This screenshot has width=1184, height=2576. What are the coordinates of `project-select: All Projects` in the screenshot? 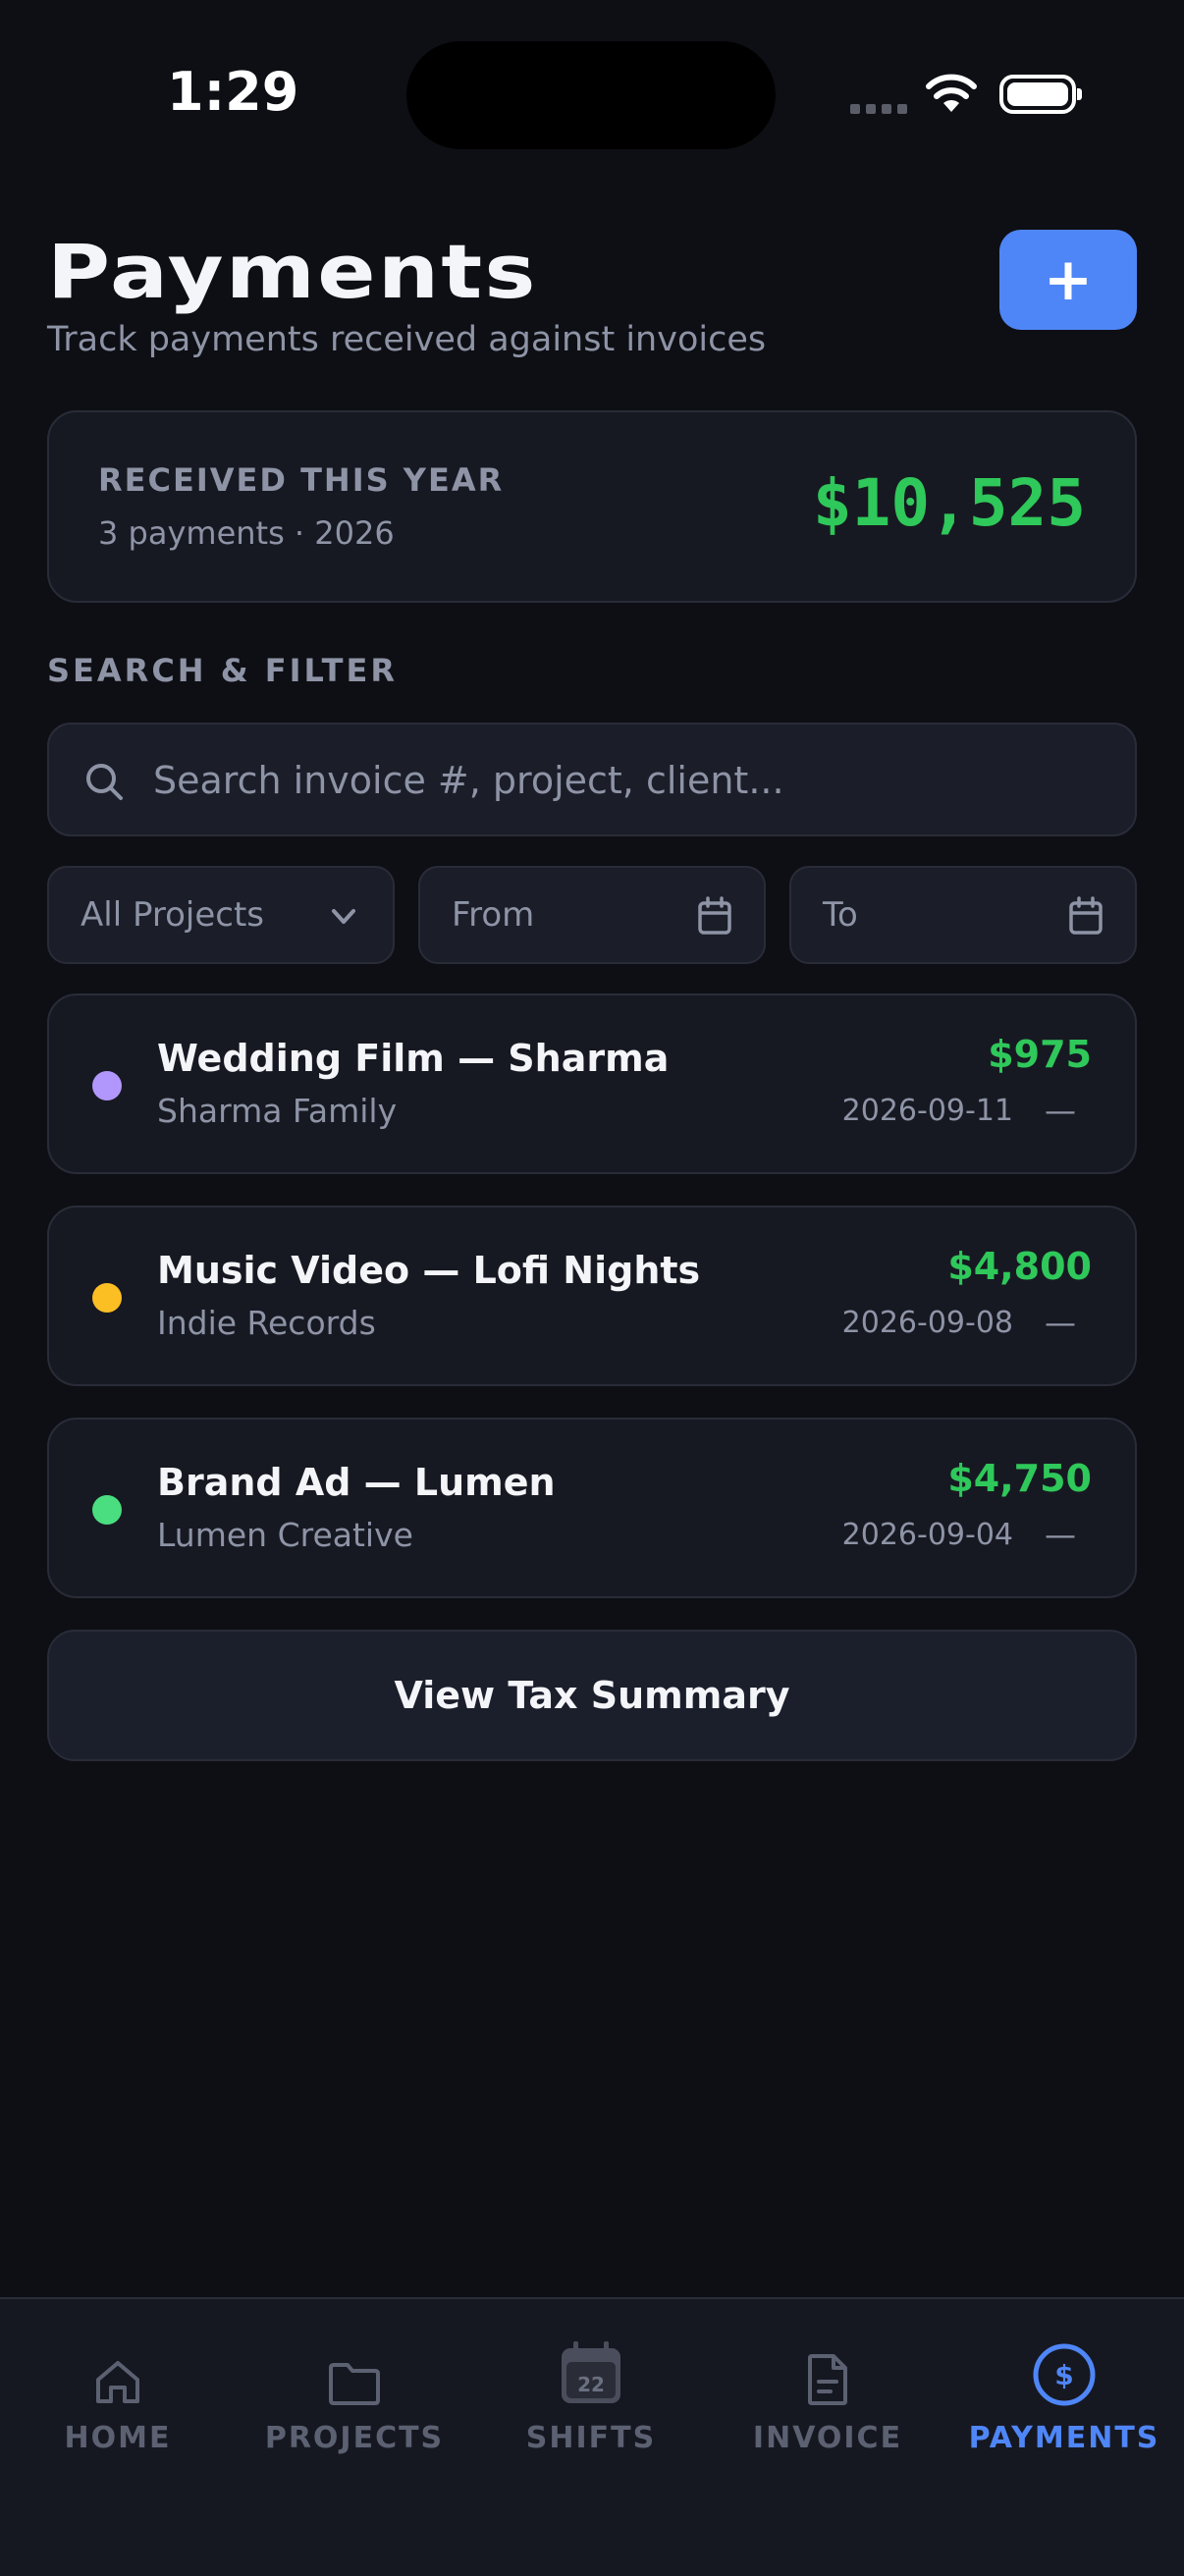 It's located at (221, 915).